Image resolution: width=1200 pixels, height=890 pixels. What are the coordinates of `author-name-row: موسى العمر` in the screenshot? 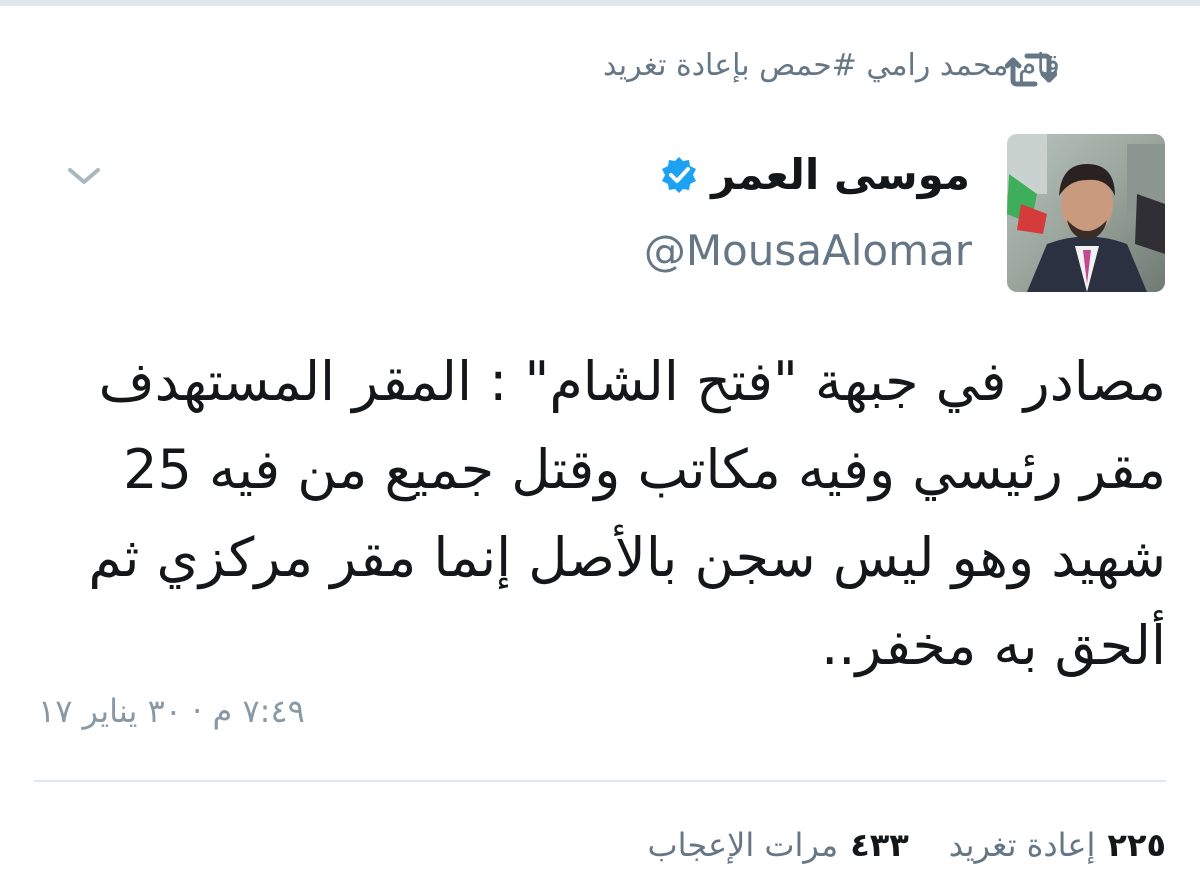 It's located at (814, 174).